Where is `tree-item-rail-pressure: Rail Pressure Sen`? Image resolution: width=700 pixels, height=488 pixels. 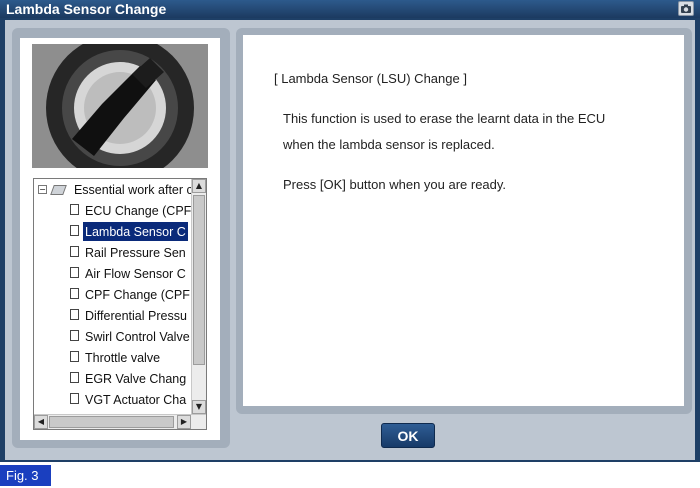
tree-item-rail-pressure: Rail Pressure Sen is located at coordinates (129, 252).